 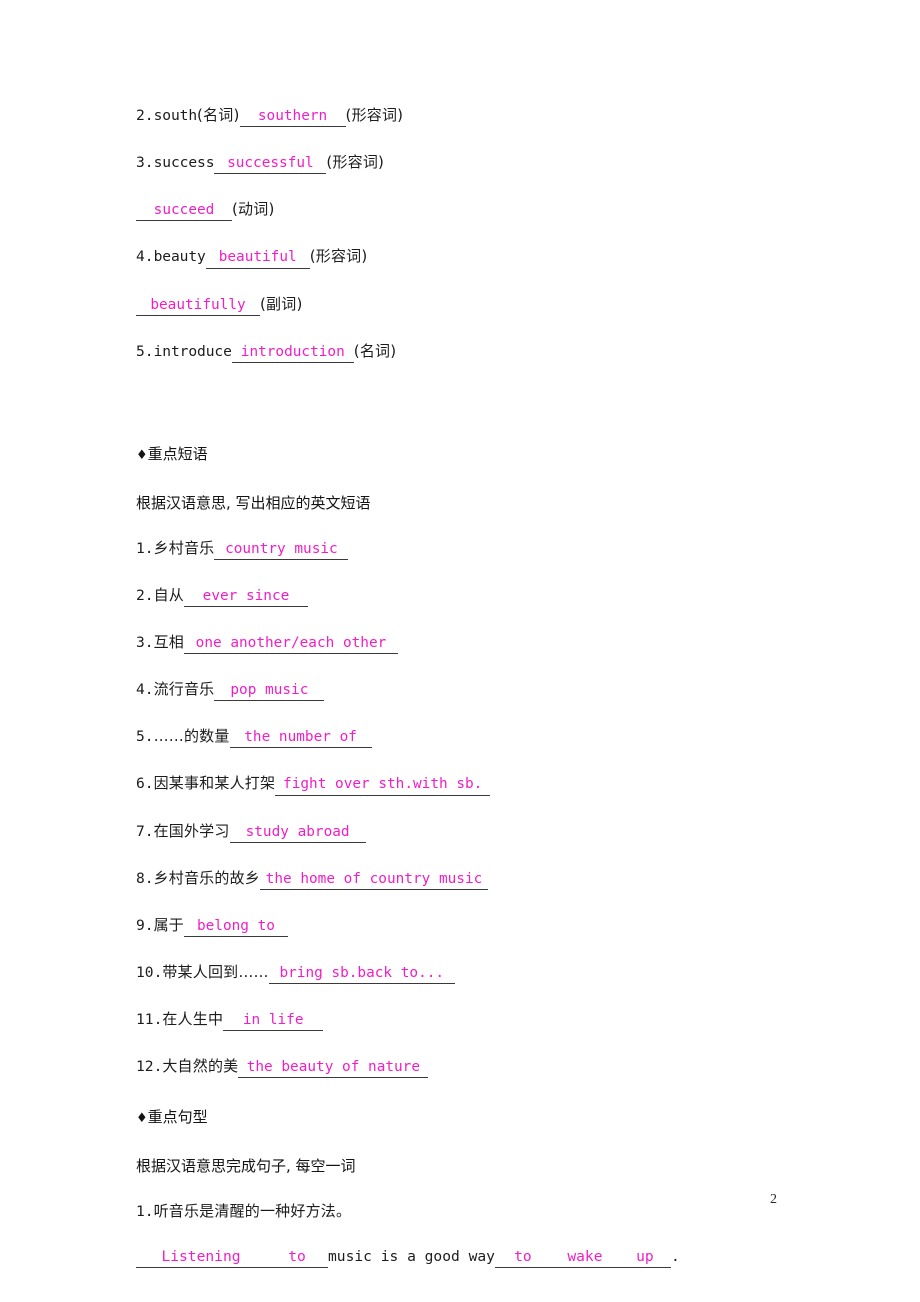 I want to click on item-chinese: 乡村音乐的故乡, so click(x=206, y=877).